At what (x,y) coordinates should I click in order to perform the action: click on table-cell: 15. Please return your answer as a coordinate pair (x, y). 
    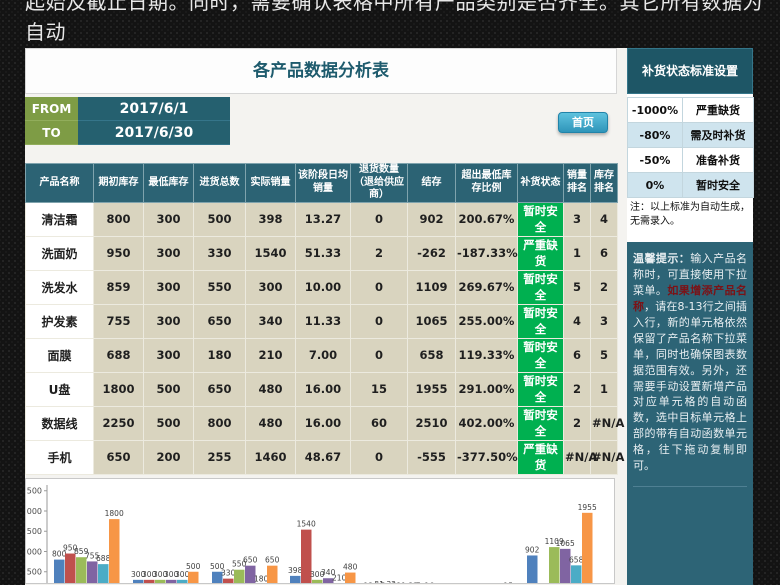
    Looking at the image, I should click on (379, 389).